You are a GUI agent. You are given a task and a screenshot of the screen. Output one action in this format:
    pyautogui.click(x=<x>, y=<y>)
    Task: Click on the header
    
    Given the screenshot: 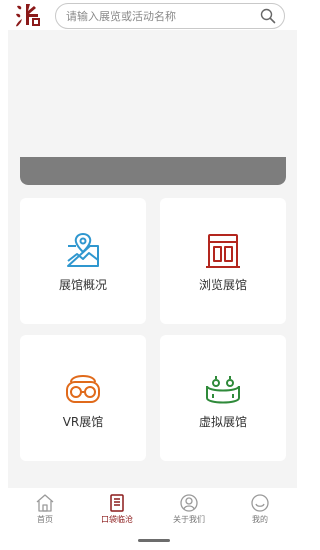 What is the action you would take?
    pyautogui.click(x=154, y=16)
    